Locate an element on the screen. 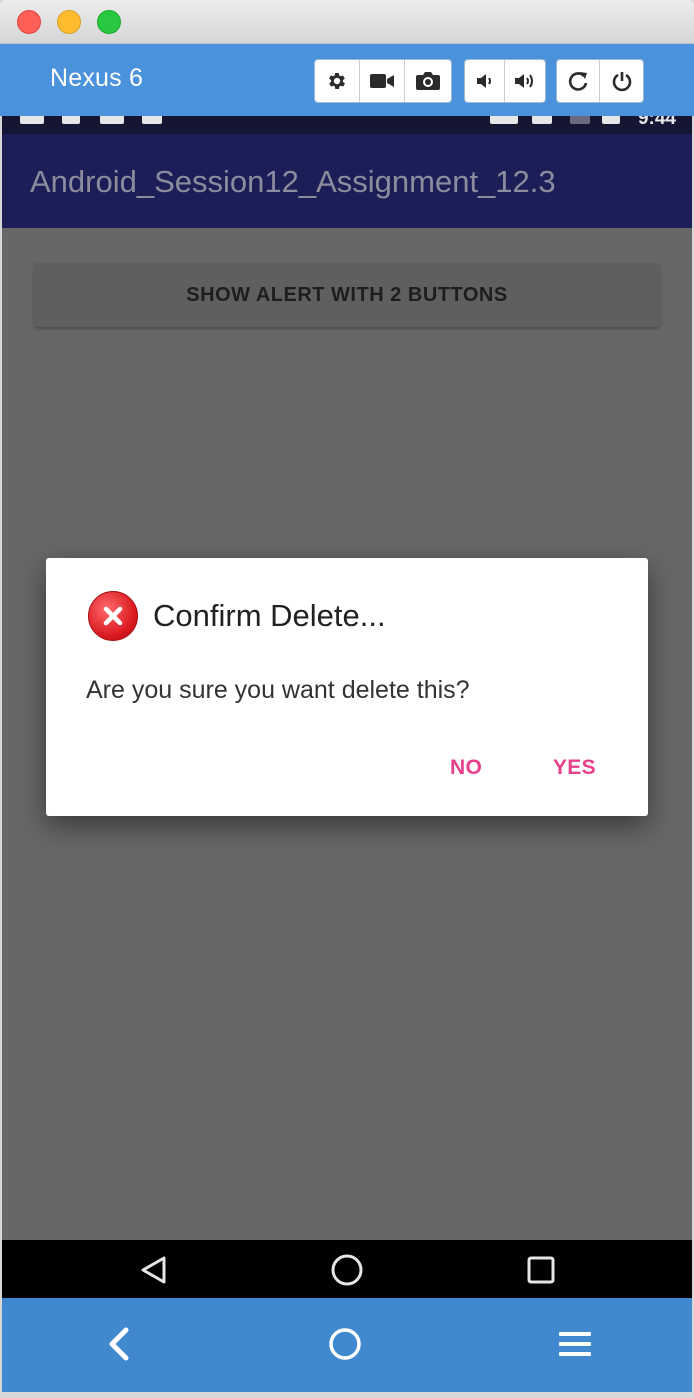 The image size is (694, 1398). show-alert-button: SHOW ALERT WITH 2 BUTTONS is located at coordinates (347, 295).